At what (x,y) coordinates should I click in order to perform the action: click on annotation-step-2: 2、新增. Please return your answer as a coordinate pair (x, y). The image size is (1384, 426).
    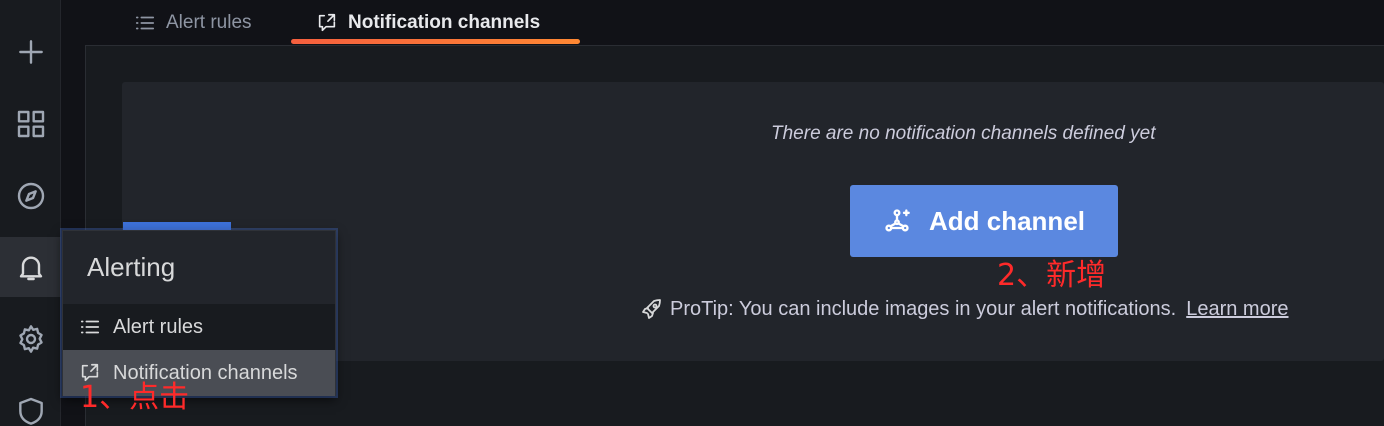
    Looking at the image, I should click on (1052, 275).